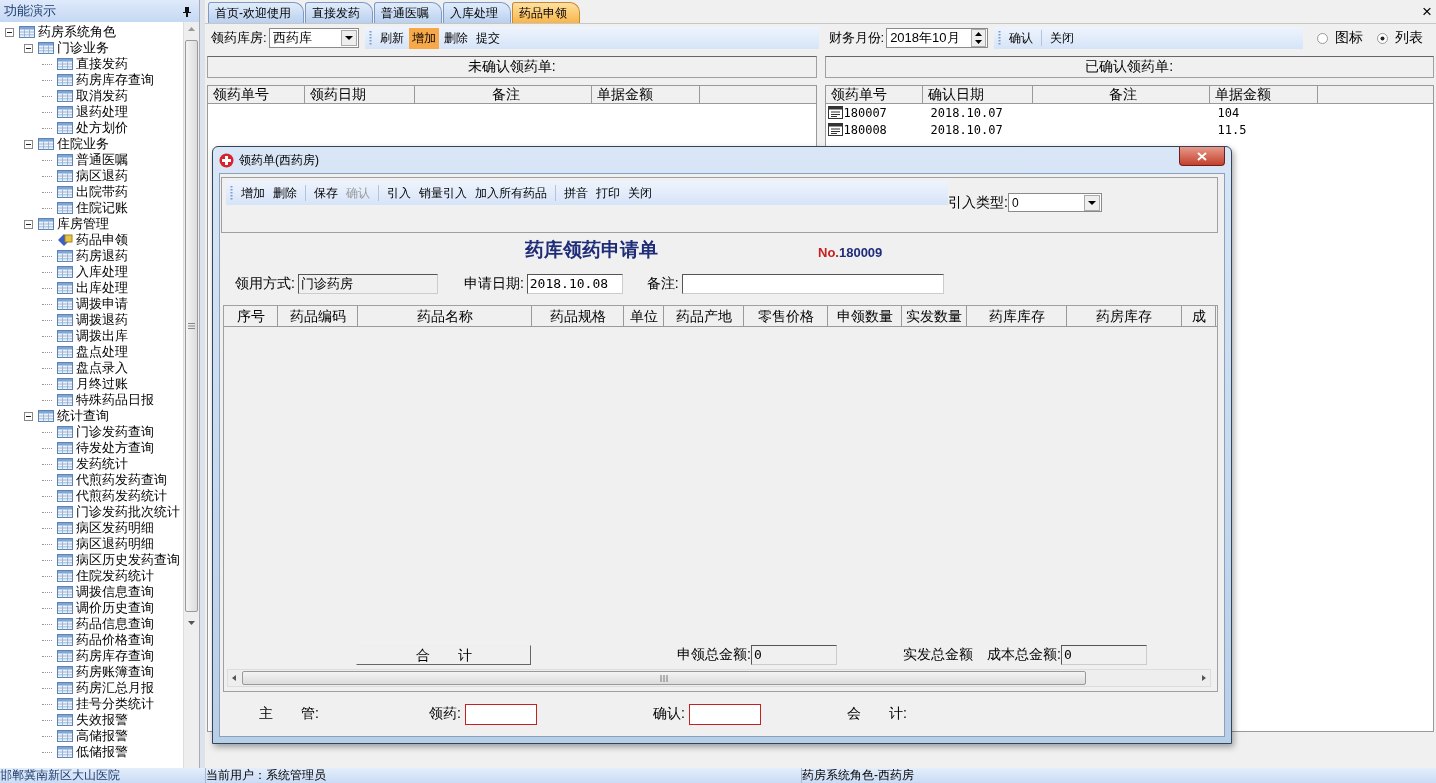 The width and height of the screenshot is (1436, 783). Describe the element at coordinates (511, 193) in the screenshot. I see `toolbar-button: 加入所有药品` at that location.